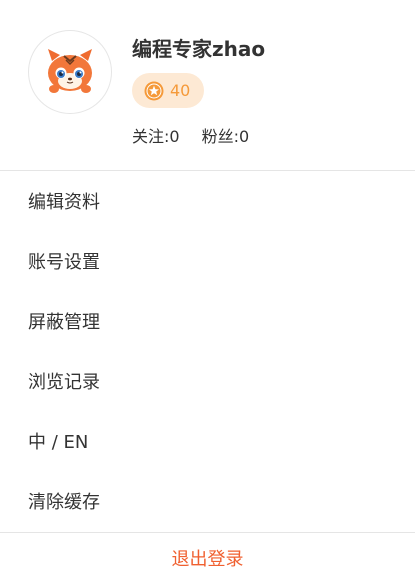 Image resolution: width=415 pixels, height=583 pixels. Describe the element at coordinates (156, 135) in the screenshot. I see `following-count: 关注:0` at that location.